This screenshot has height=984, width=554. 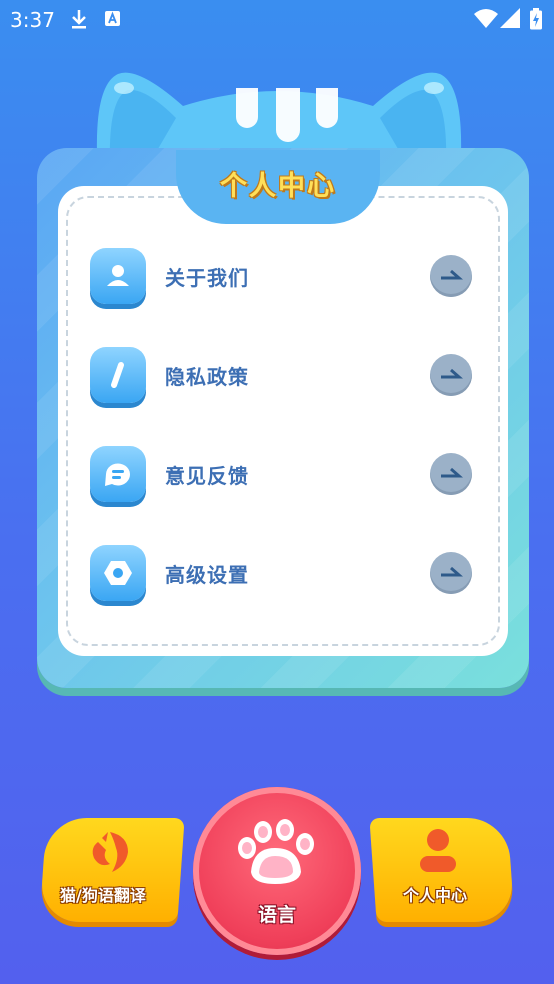 I want to click on menu-label: 意见反馈, so click(x=207, y=476).